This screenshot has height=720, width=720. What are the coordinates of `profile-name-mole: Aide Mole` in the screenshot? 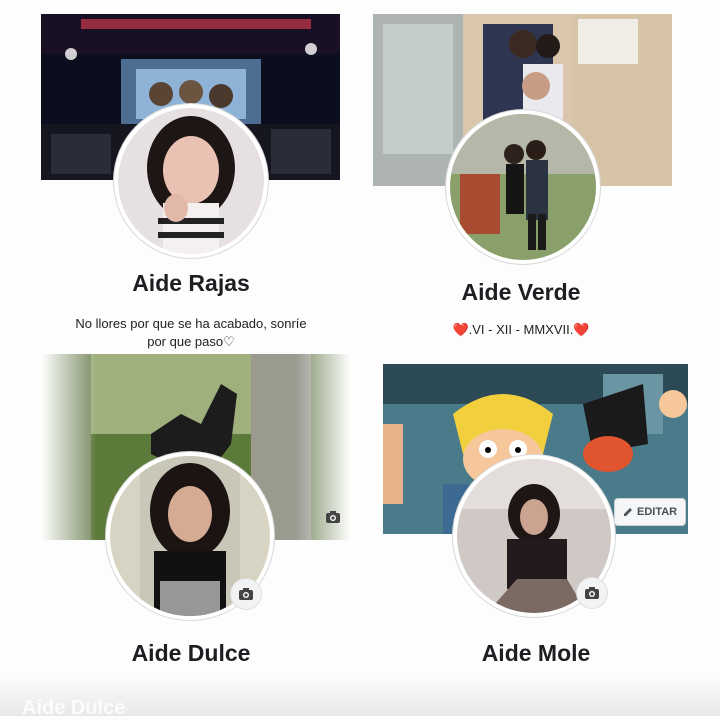 It's located at (536, 653).